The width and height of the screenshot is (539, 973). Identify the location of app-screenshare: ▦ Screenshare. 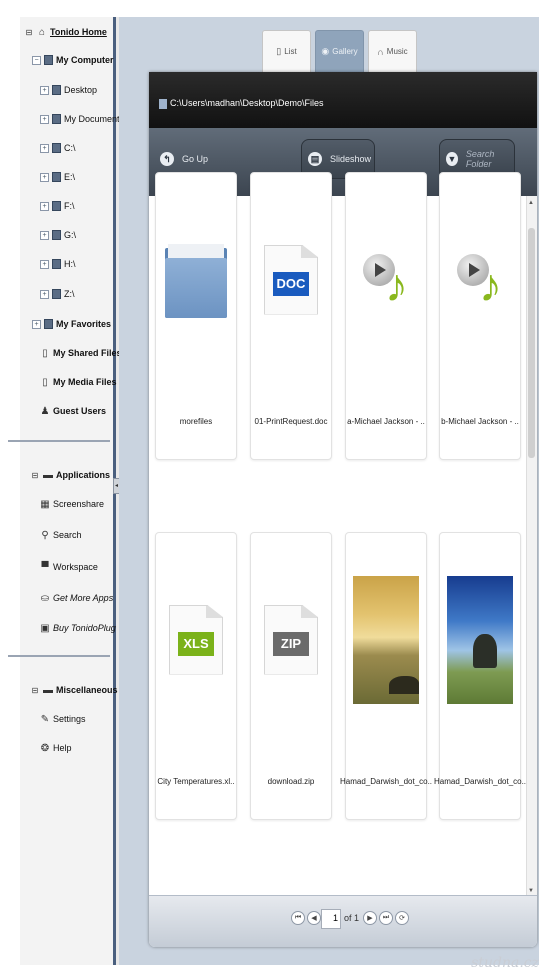
(72, 504).